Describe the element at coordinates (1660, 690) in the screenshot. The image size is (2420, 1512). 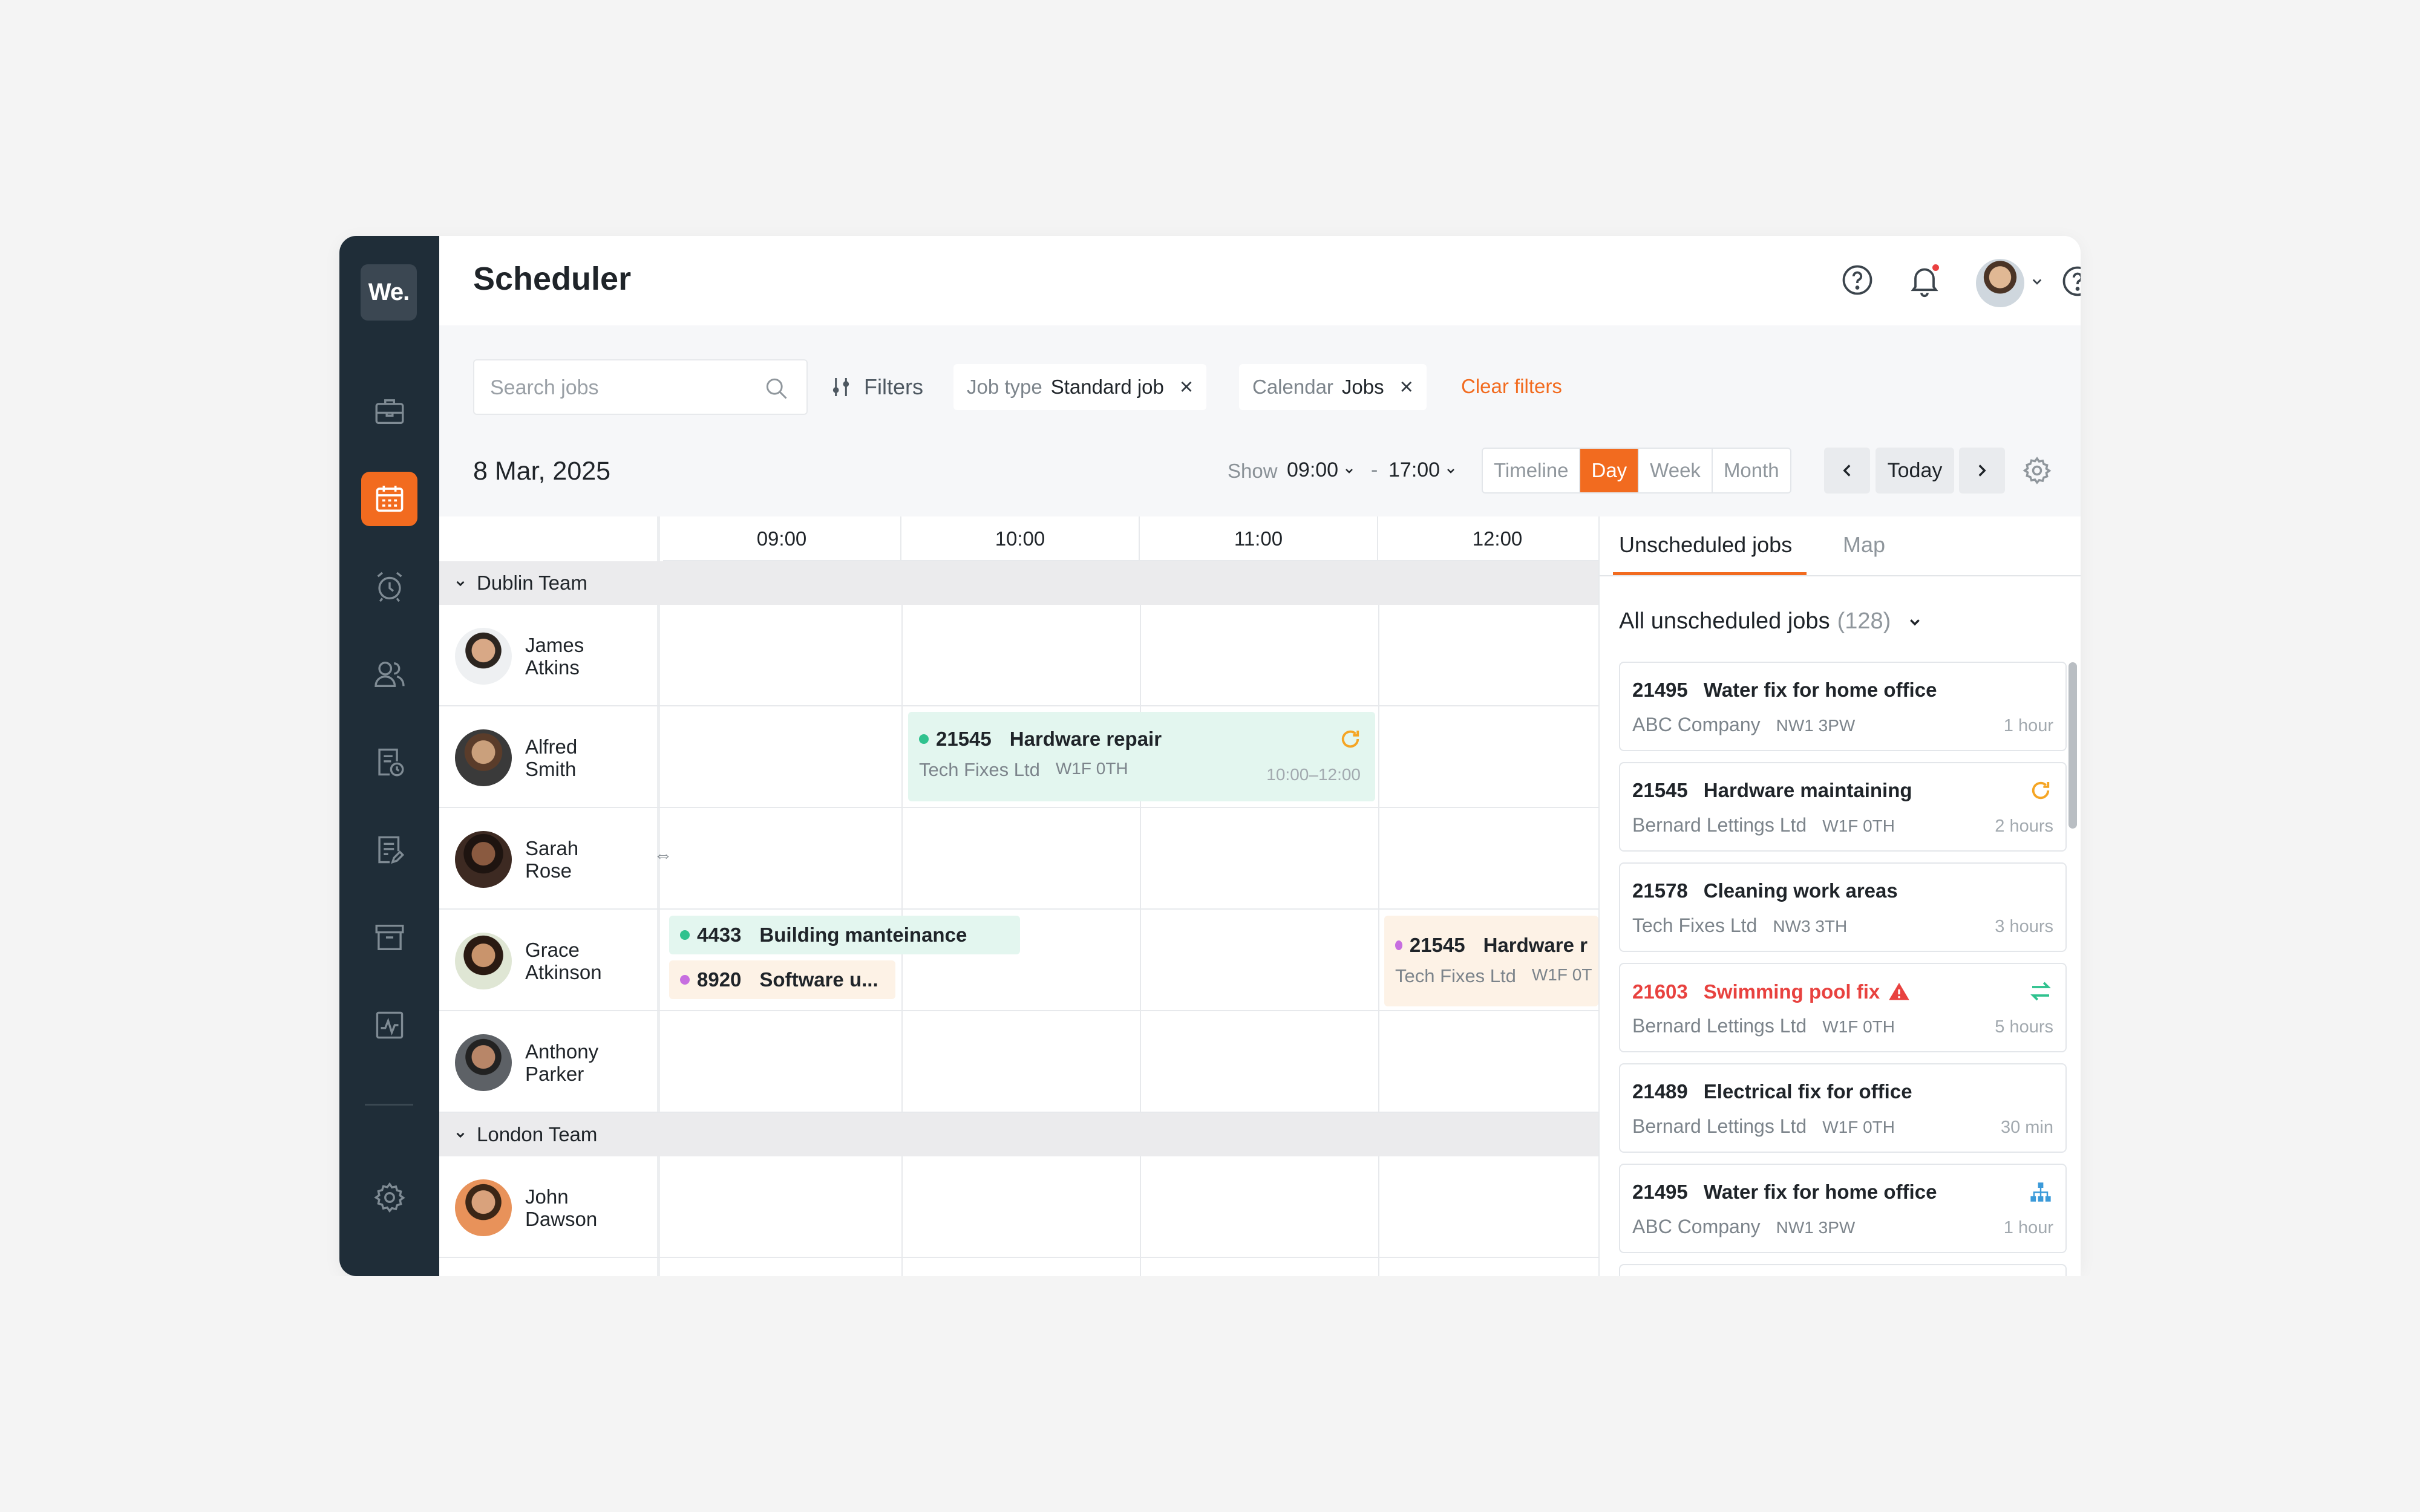
I see `job-id: 21495` at that location.